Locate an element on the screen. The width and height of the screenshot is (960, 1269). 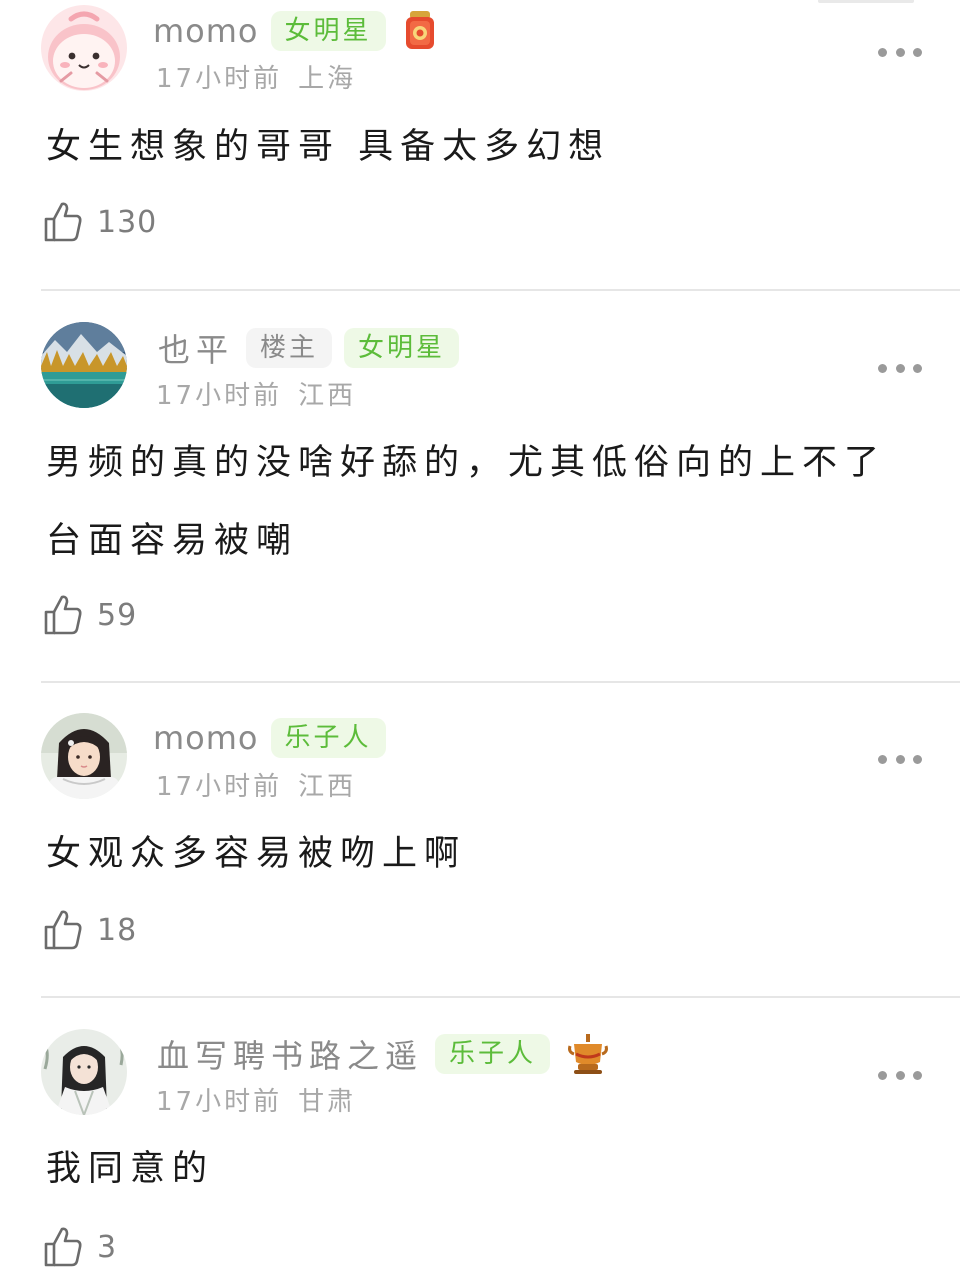
red-lucky-charm-icon is located at coordinates (420, 31).